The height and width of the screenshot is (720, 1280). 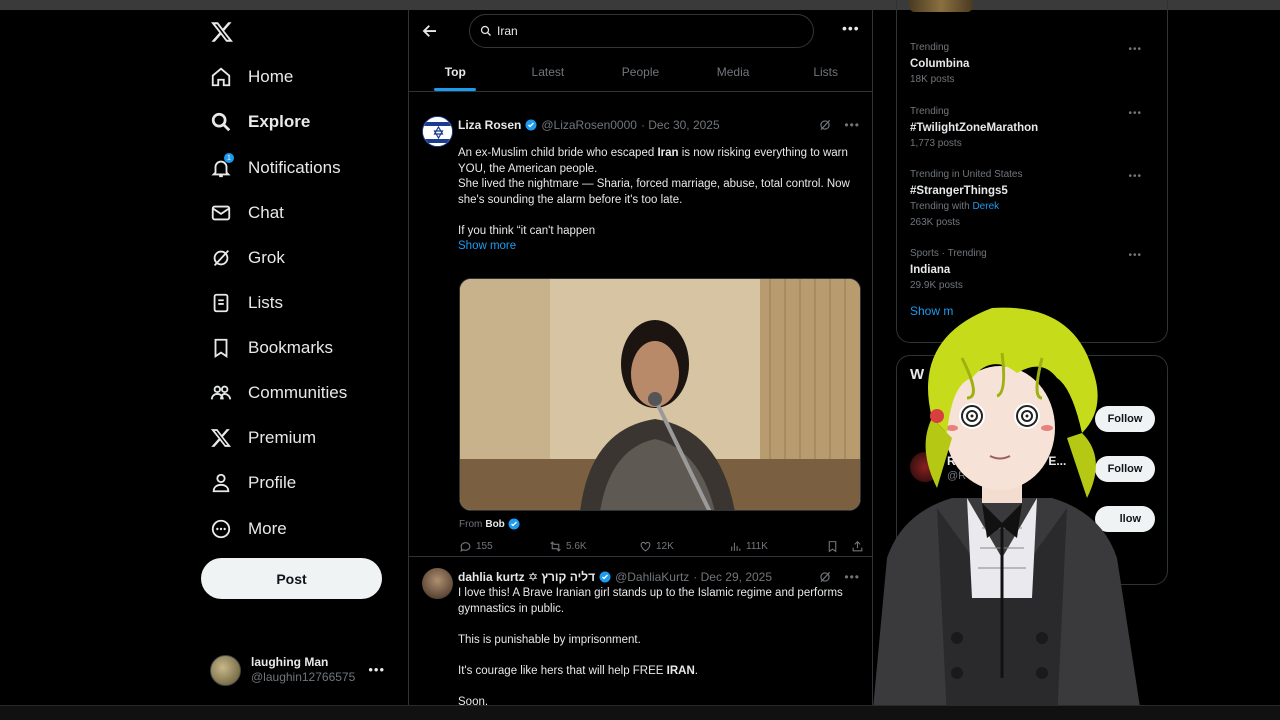 I want to click on text-bold: Iran, so click(x=668, y=153).